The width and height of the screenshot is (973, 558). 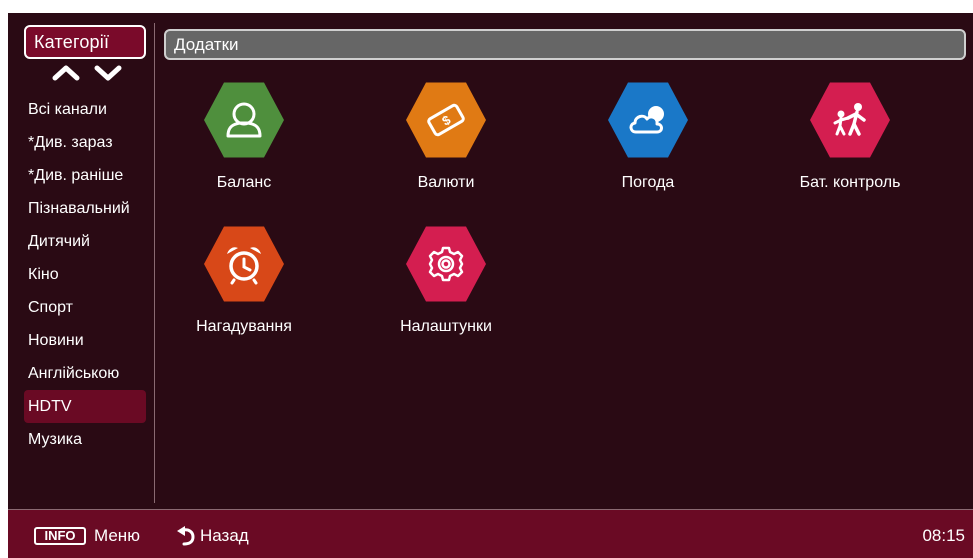 I want to click on category-item-educational: Пізнавальний, so click(x=85, y=208).